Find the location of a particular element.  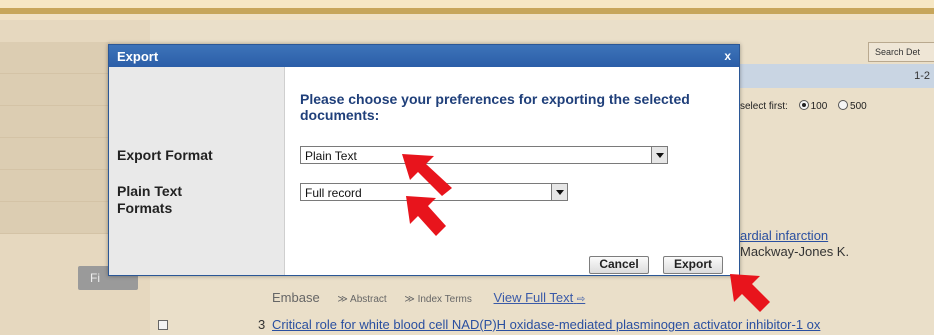

results-header-bar is located at coordinates (837, 76).